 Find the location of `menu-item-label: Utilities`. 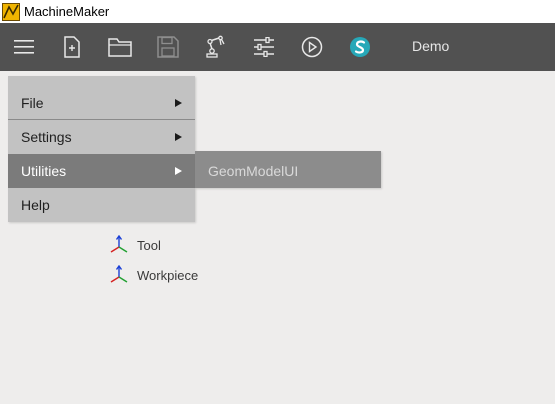

menu-item-label: Utilities is located at coordinates (44, 171).